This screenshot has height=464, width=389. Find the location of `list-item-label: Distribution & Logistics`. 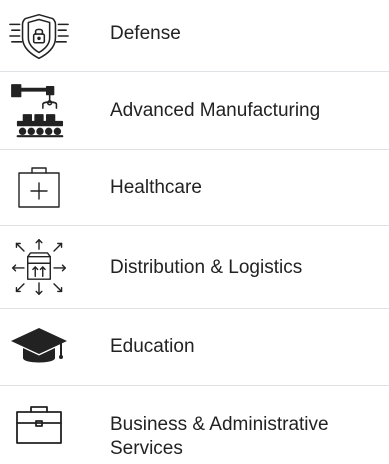

list-item-label: Distribution & Logistics is located at coordinates (206, 267).